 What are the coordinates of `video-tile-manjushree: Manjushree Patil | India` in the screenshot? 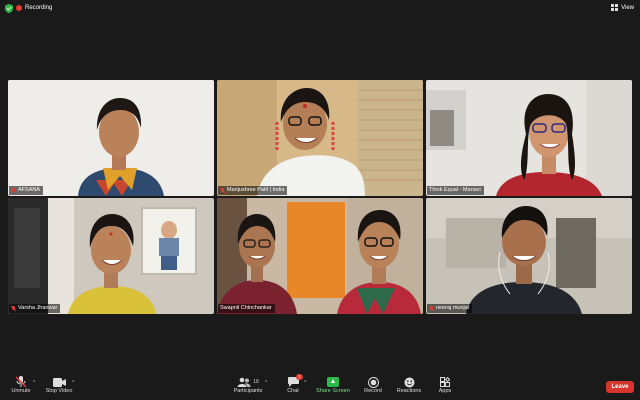 It's located at (320, 138).